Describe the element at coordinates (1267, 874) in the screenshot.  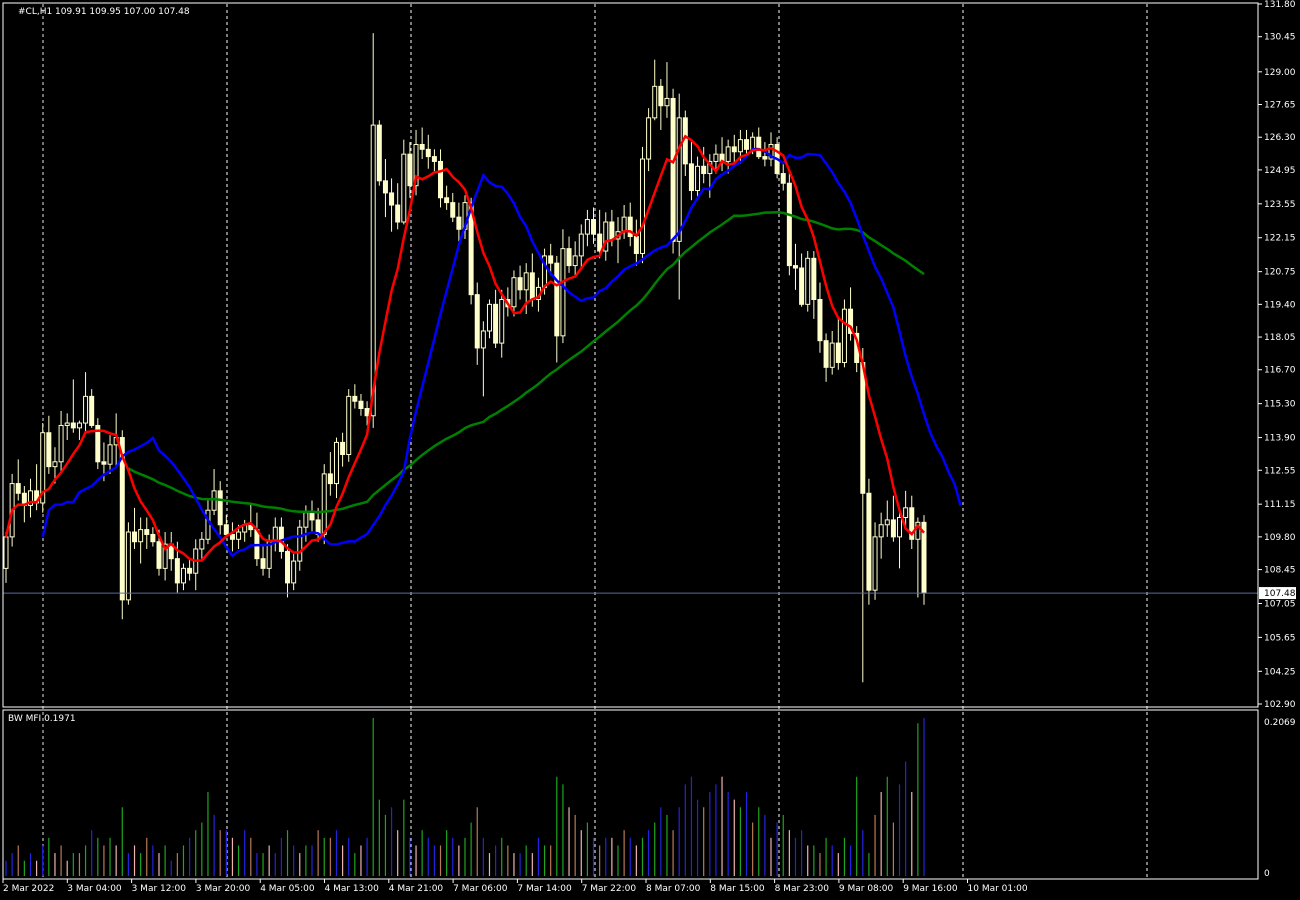
I see `indicator-zero-label: 0` at that location.